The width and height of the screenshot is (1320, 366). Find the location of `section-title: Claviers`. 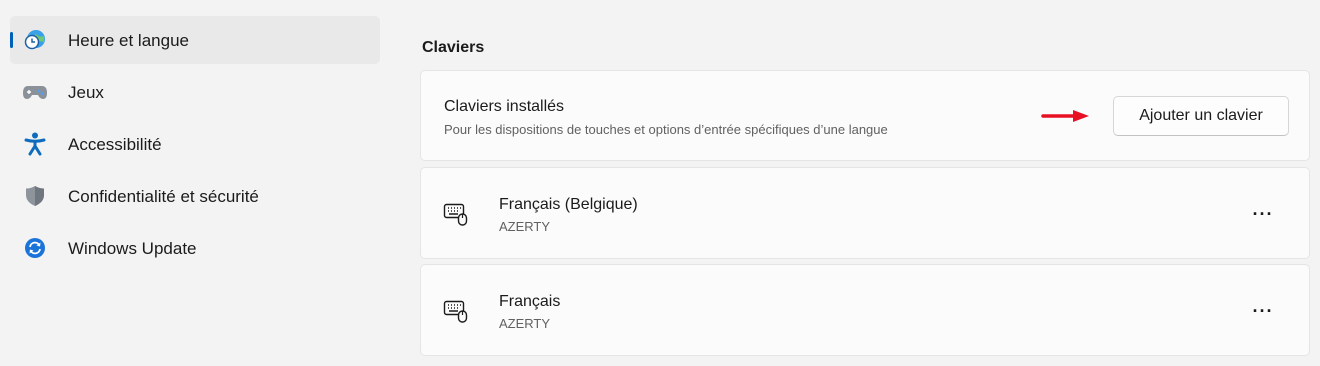

section-title: Claviers is located at coordinates (453, 47).